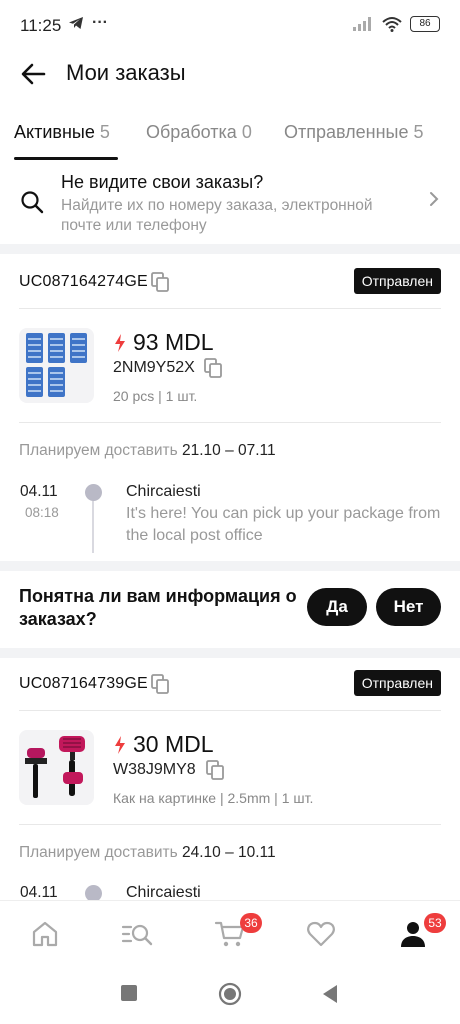 This screenshot has height=1024, width=460. I want to click on chevron-right-icon, so click(434, 199).